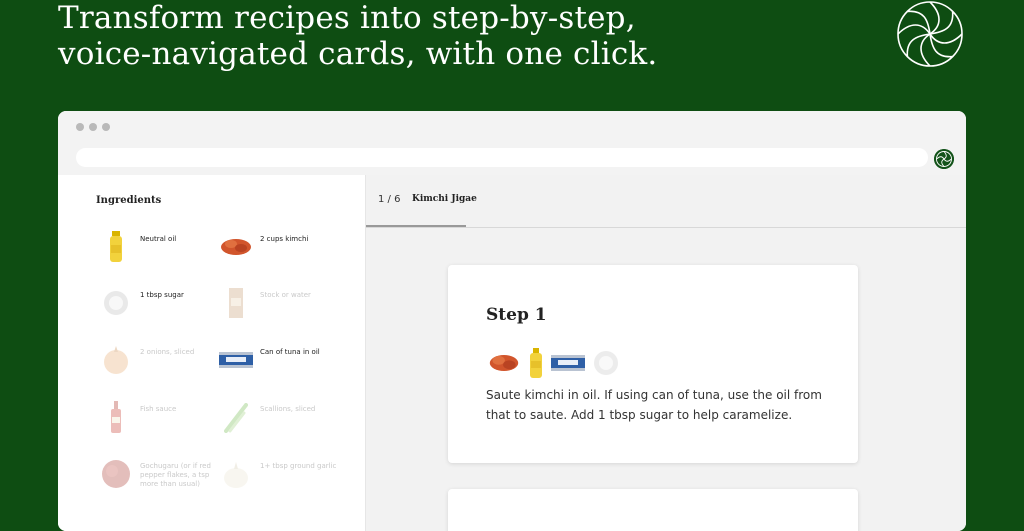 This screenshot has width=1024, height=531. Describe the element at coordinates (129, 200) in the screenshot. I see `ingredients-title: Ingredients` at that location.